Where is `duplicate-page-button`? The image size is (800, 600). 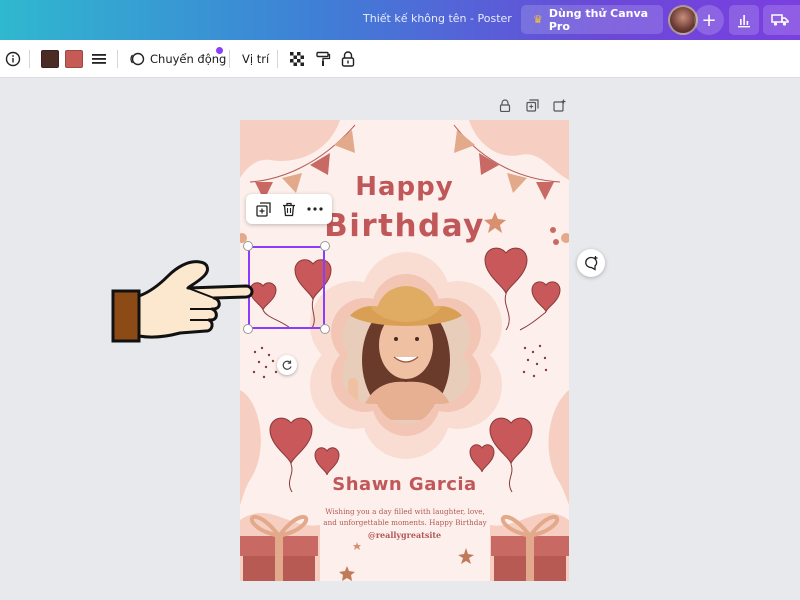
duplicate-page-button is located at coordinates (532, 105).